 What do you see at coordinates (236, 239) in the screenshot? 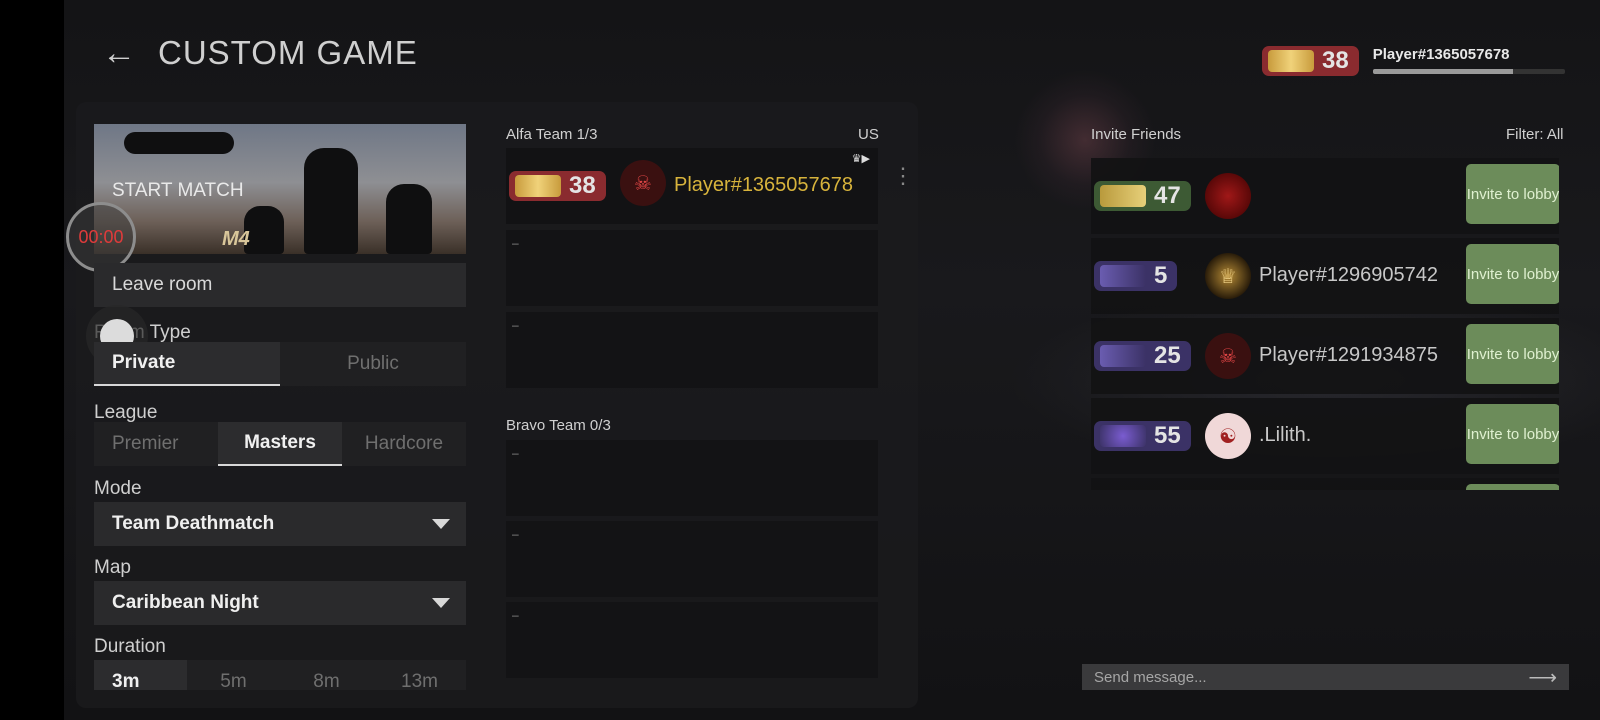
I see `game-logo: M4` at bounding box center [236, 239].